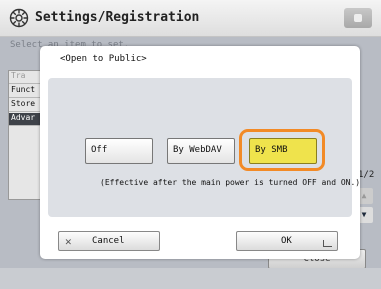  I want to click on page-indicator: 1/2, so click(366, 175).